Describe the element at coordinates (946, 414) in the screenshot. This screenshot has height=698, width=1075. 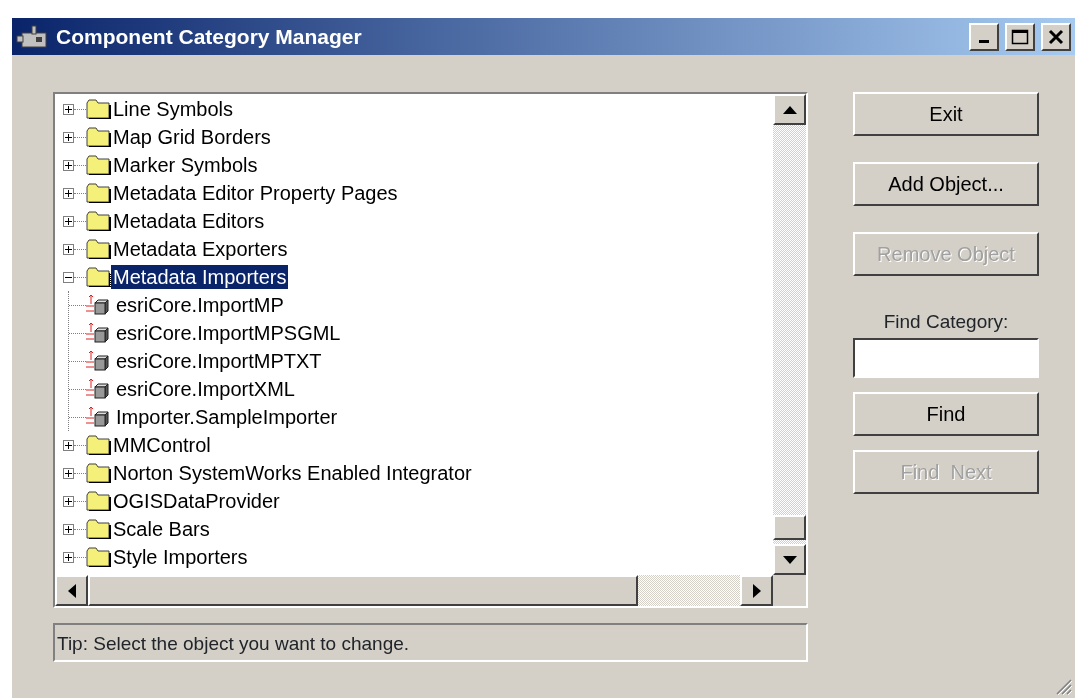
I see `dialog-button: Find` at that location.